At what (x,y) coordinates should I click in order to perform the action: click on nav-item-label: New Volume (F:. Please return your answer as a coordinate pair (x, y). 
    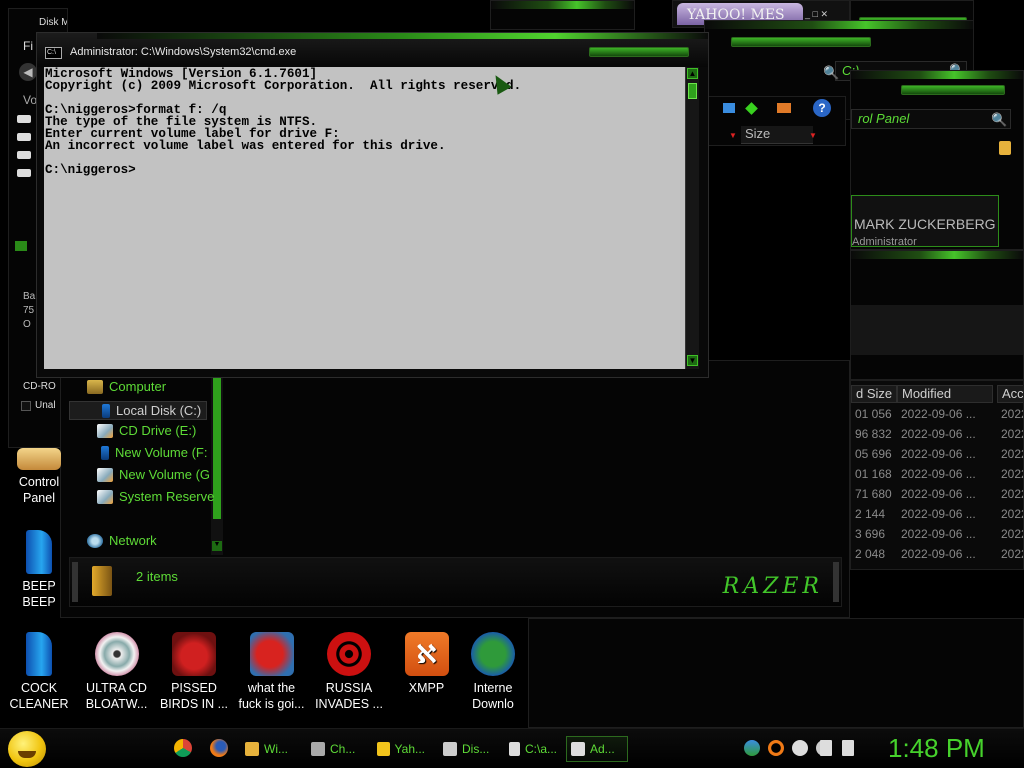
    Looking at the image, I should click on (161, 452).